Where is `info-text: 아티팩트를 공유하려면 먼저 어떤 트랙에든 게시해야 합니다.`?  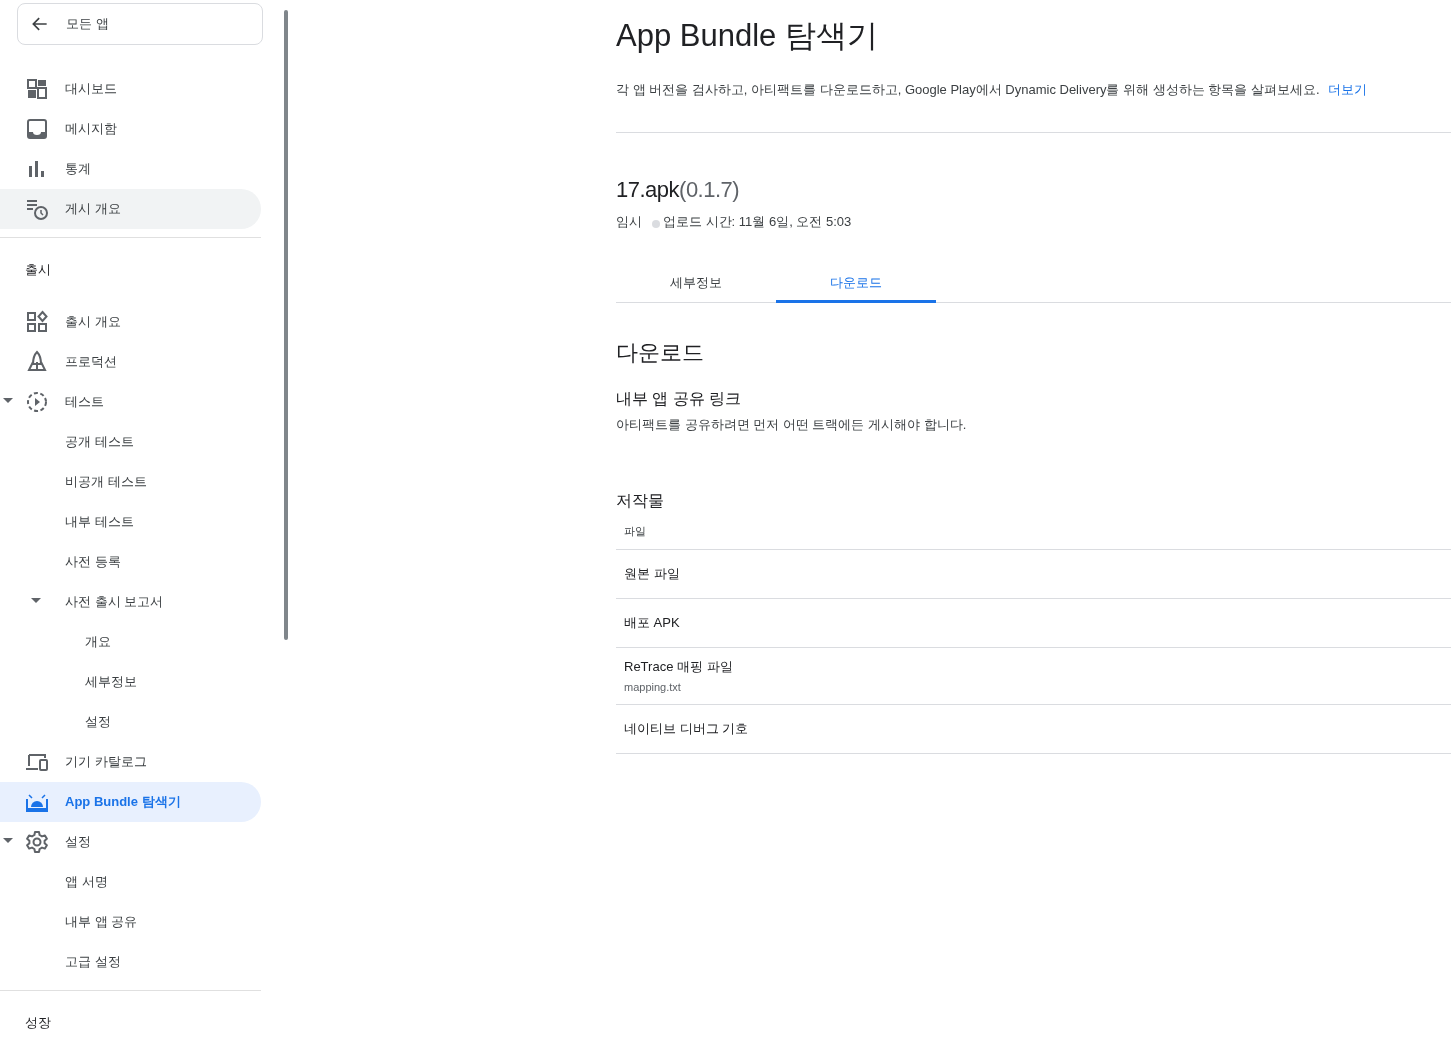 info-text: 아티팩트를 공유하려면 먼저 어떤 트랙에든 게시해야 합니다. is located at coordinates (792, 425).